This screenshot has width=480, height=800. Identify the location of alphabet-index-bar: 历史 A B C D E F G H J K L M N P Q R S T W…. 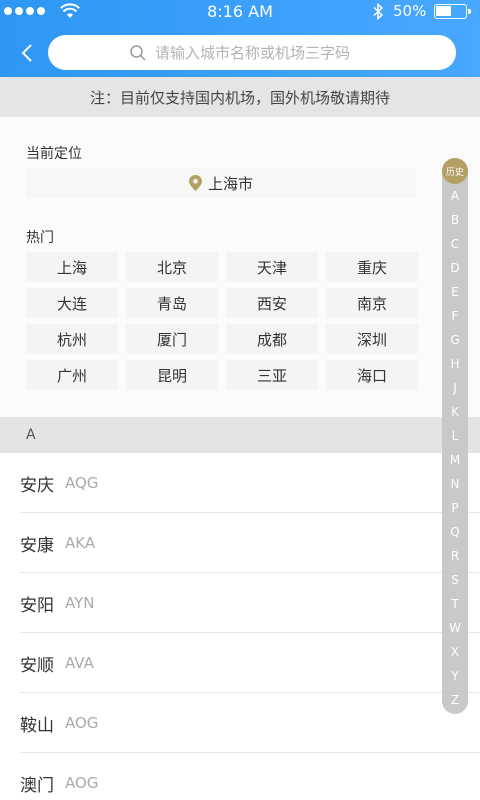
(455, 436).